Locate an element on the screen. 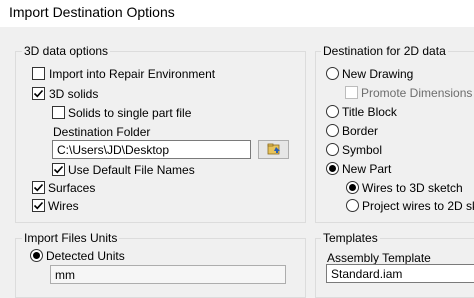 The height and width of the screenshot is (298, 474). surfaces-checkbox is located at coordinates (38, 187).